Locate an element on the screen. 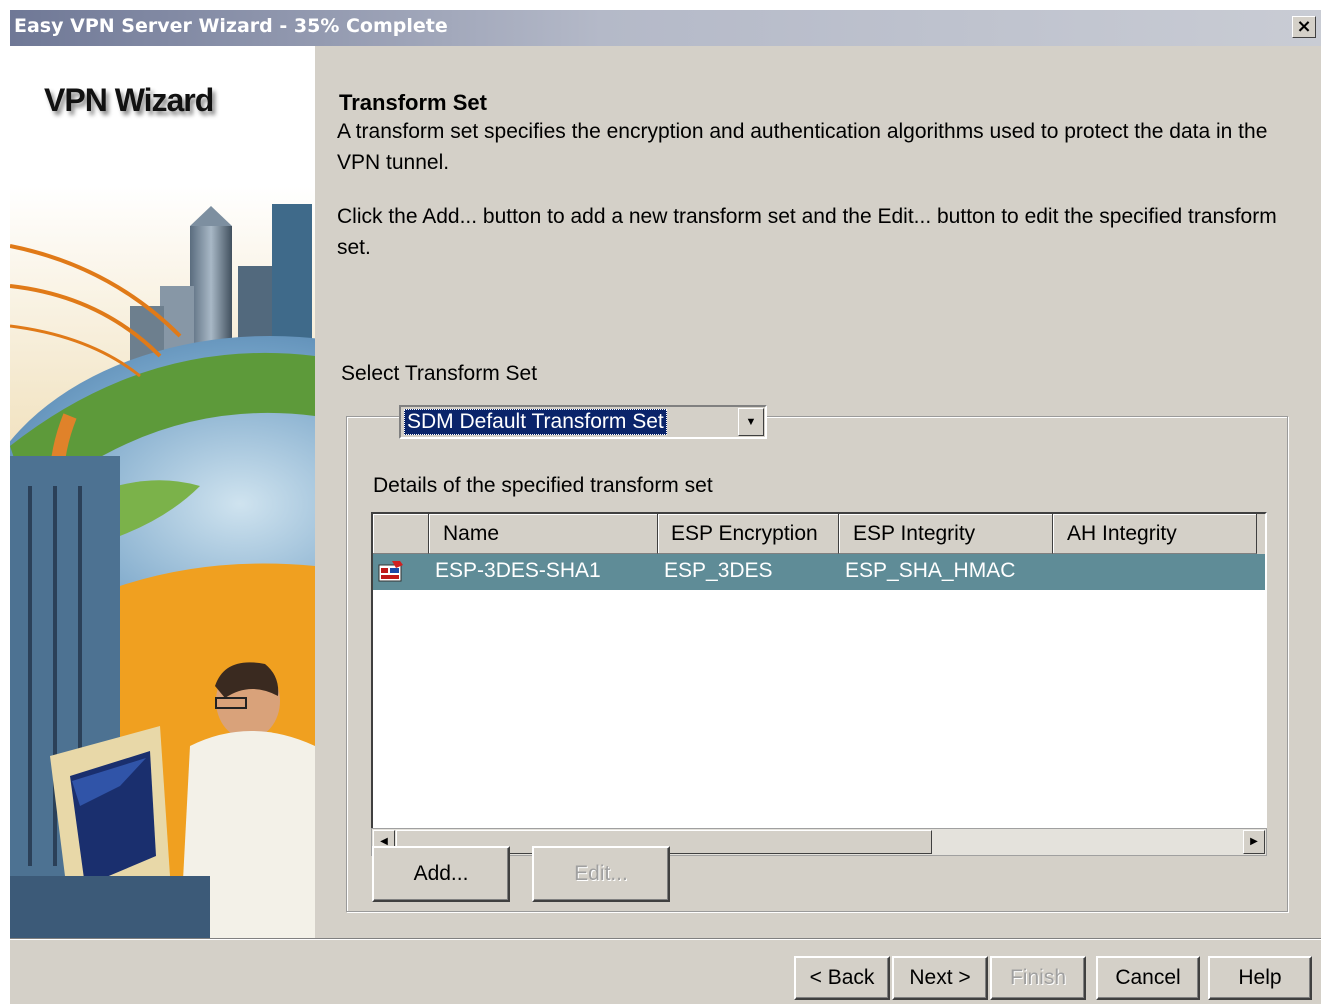 Image resolution: width=1321 pixels, height=1004 pixels. select-transform-set-label: Select Transform Set is located at coordinates (439, 373).